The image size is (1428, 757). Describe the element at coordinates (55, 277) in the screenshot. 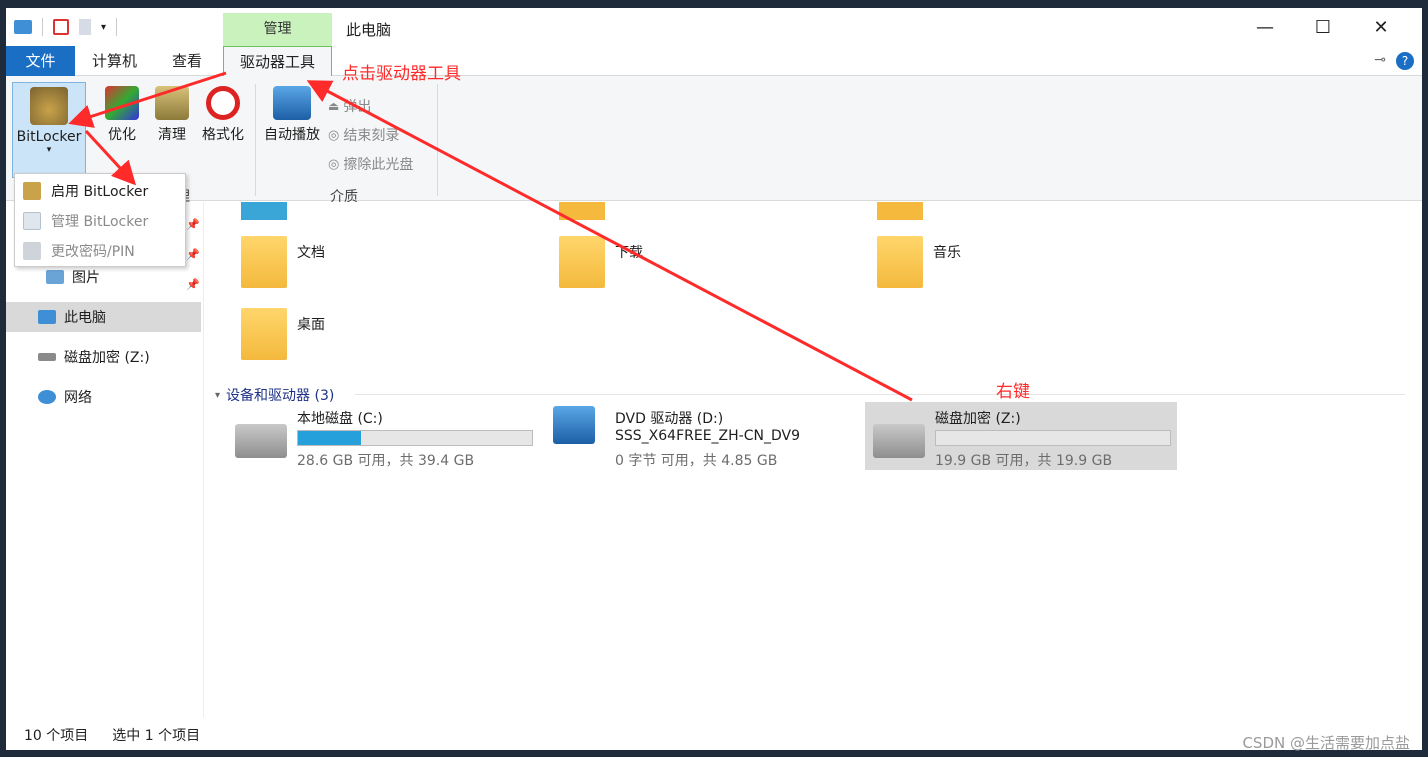

I see `pictures-icon` at that location.